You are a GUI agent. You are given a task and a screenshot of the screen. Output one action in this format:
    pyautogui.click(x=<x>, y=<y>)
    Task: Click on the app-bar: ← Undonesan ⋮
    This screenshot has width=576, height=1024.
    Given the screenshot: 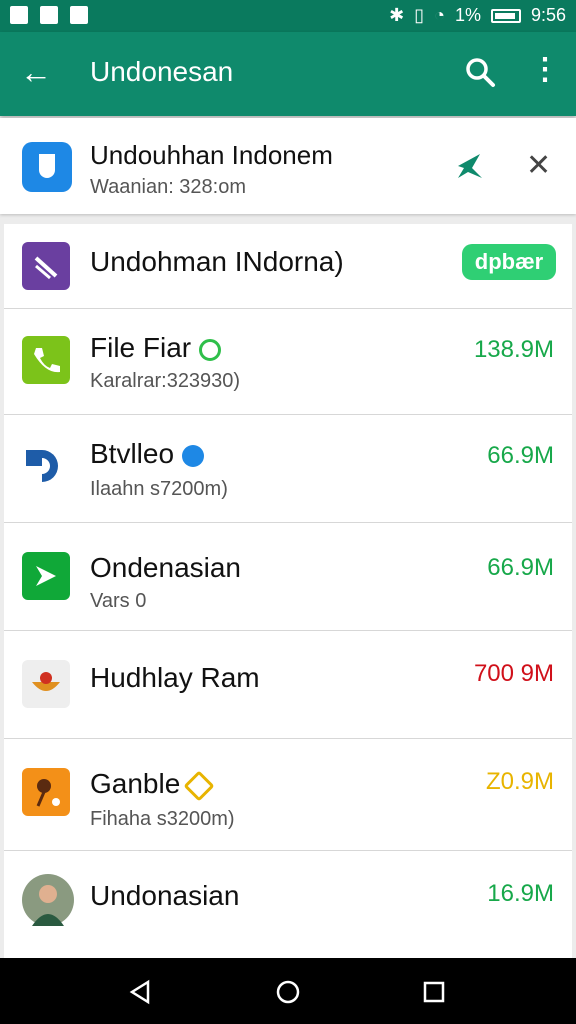 What is the action you would take?
    pyautogui.click(x=288, y=74)
    